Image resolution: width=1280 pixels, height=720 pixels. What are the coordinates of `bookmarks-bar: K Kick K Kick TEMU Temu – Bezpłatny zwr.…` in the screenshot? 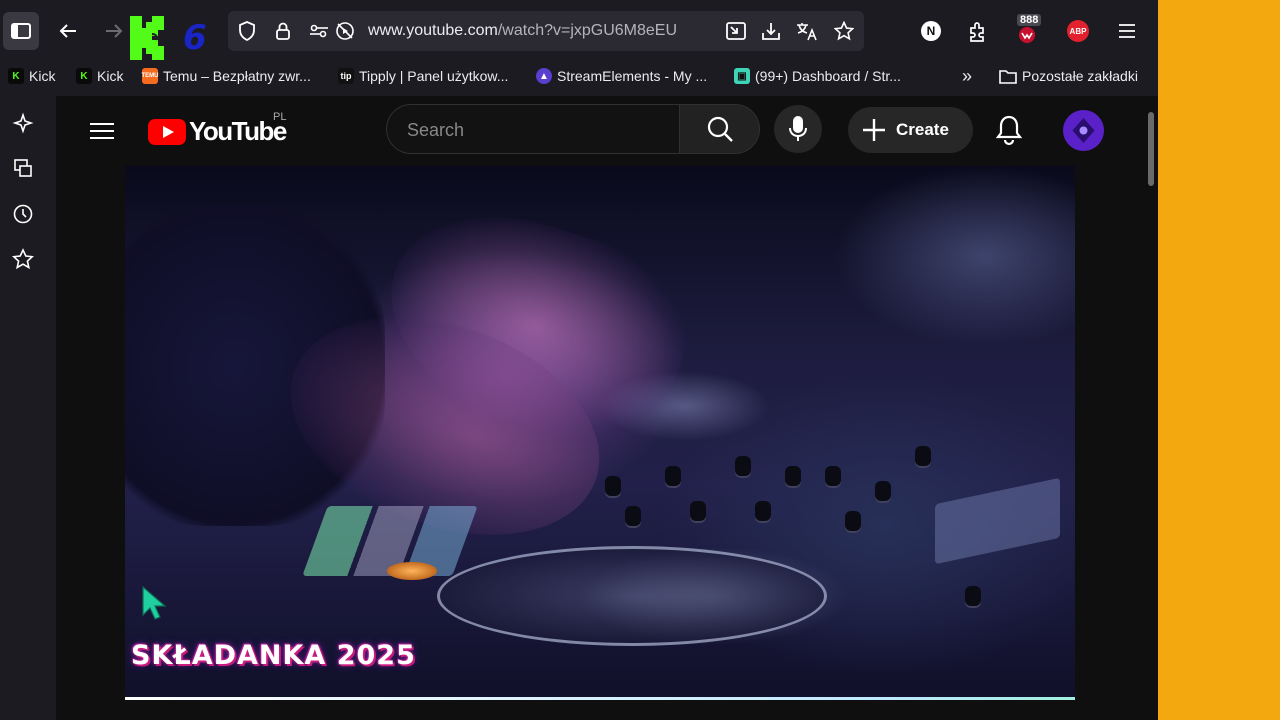 It's located at (579, 76).